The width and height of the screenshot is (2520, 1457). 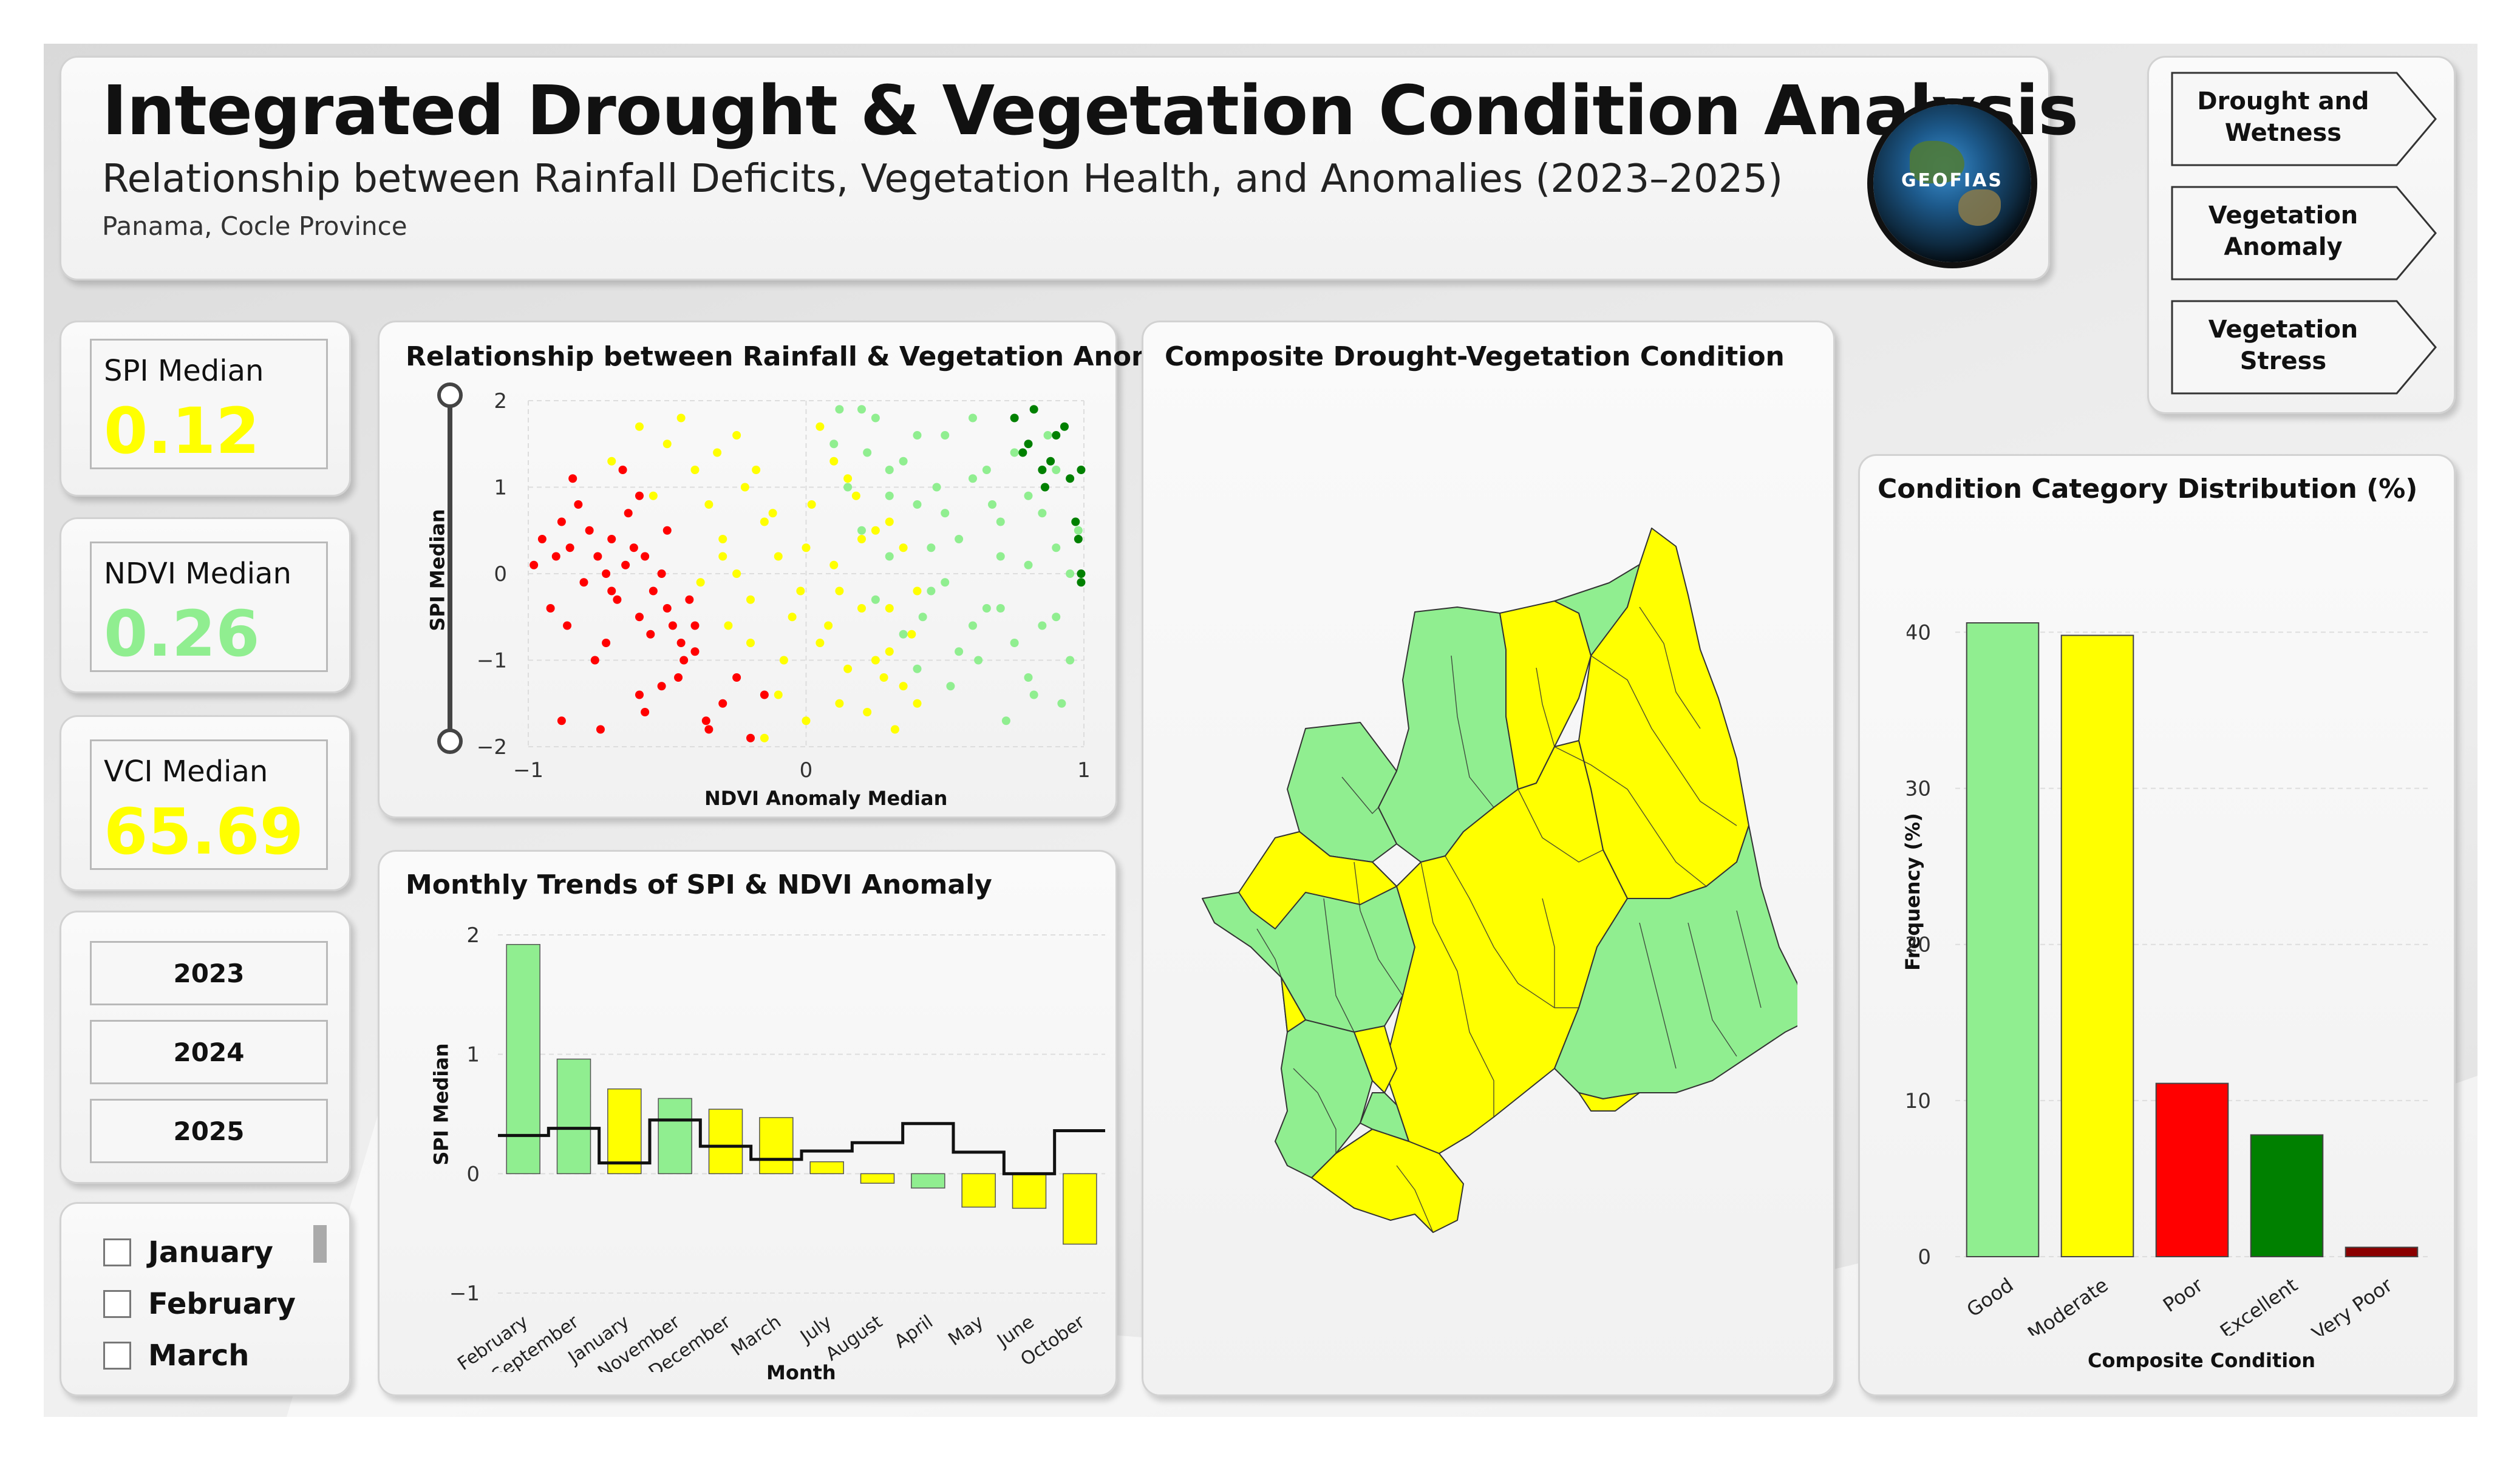 What do you see at coordinates (209, 1131) in the screenshot?
I see `year-button-2025: 2025` at bounding box center [209, 1131].